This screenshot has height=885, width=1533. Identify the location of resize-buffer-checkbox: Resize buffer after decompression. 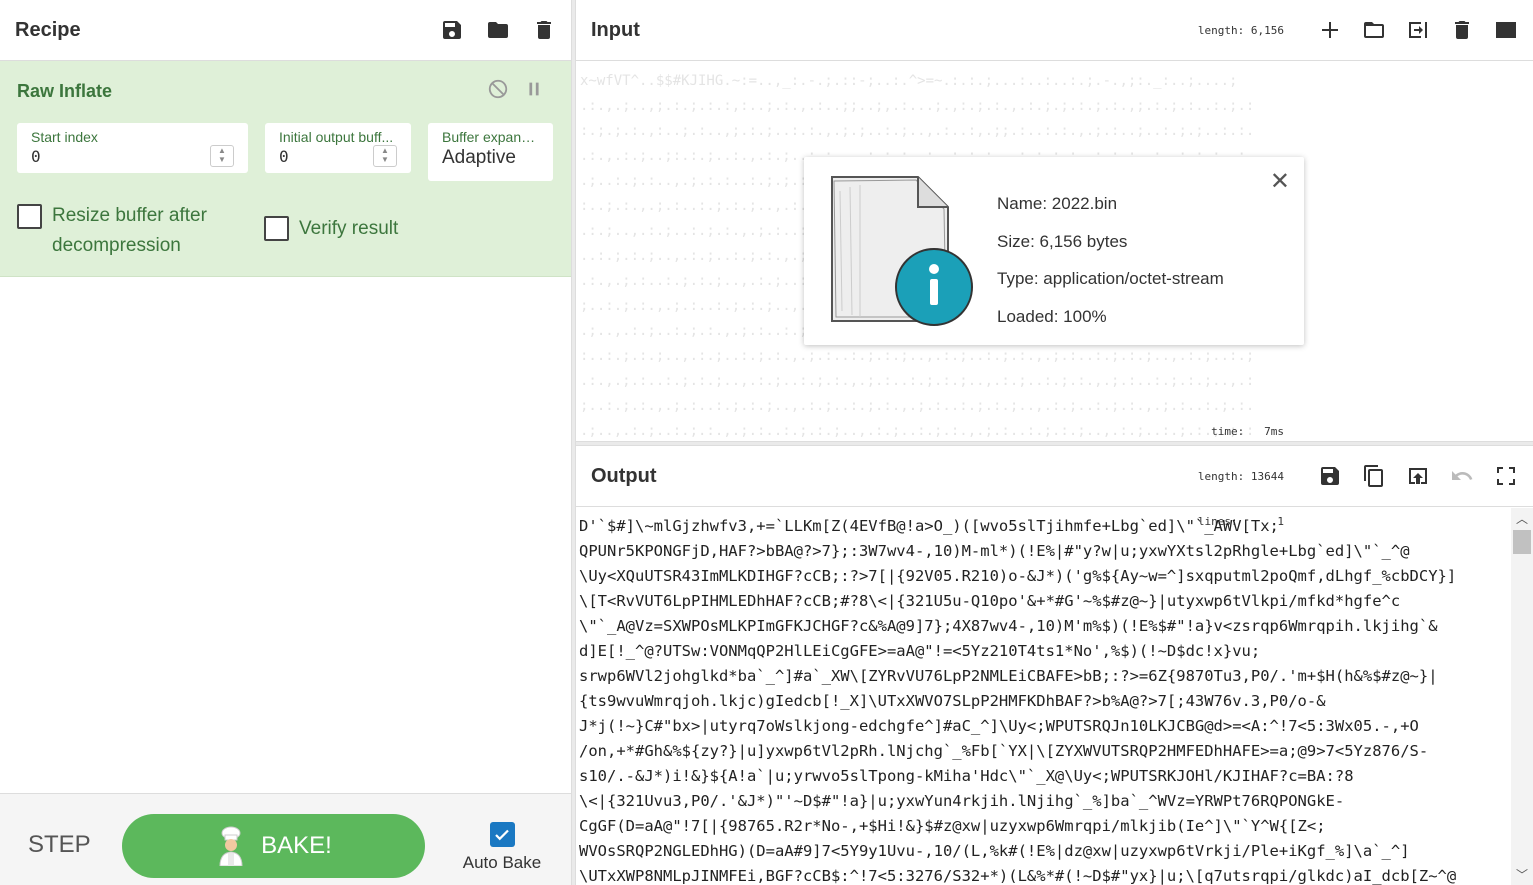
(132, 231).